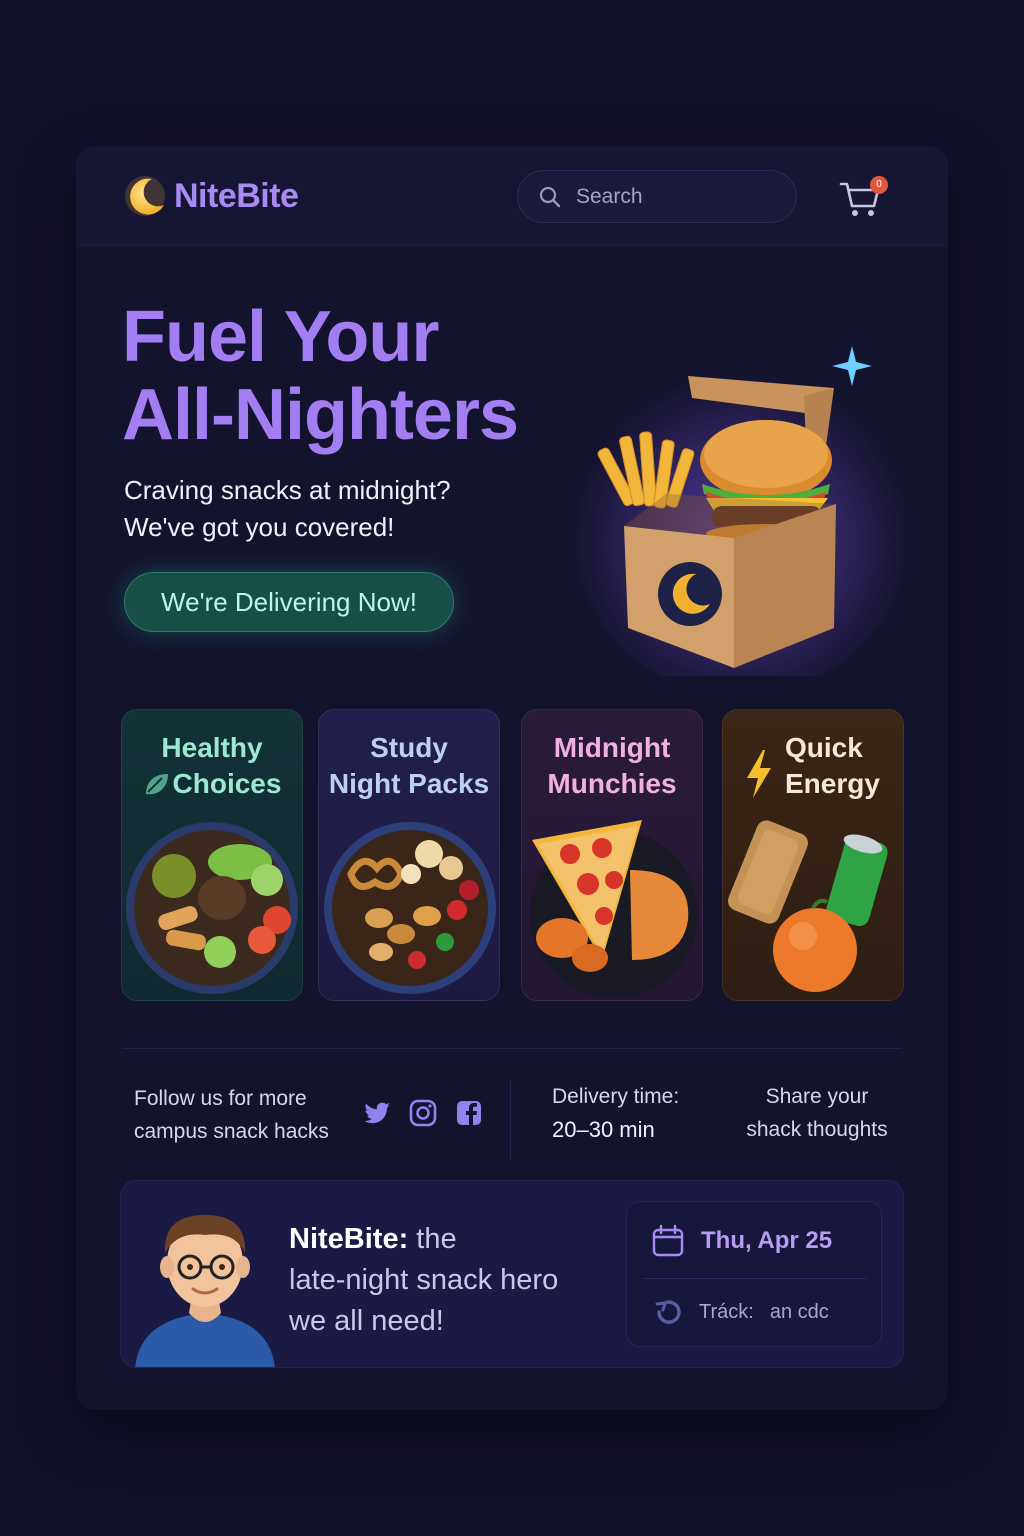 The image size is (1024, 1536). Describe the element at coordinates (349, 1239) in the screenshot. I see `quote-brand: NiteBite:` at that location.